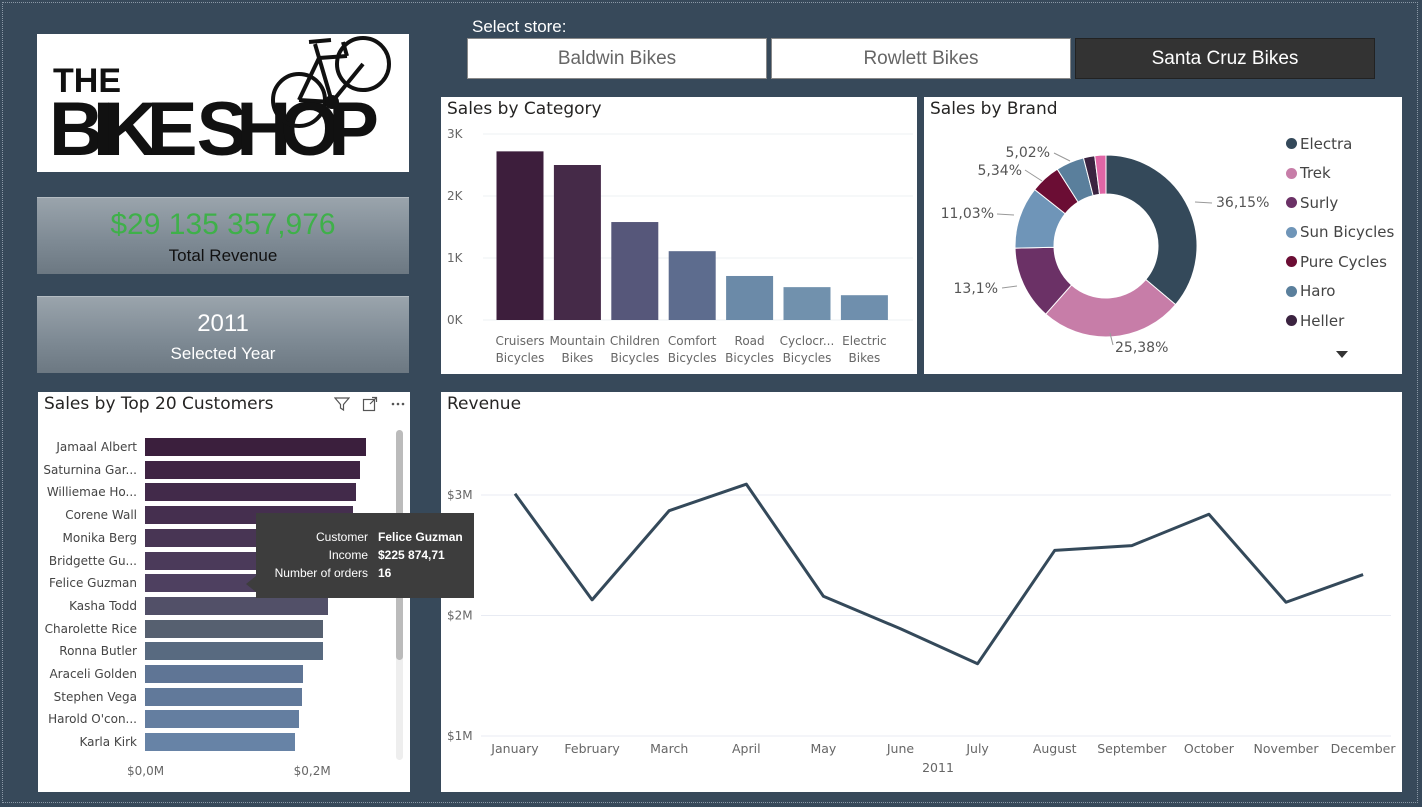 This screenshot has width=1422, height=807. Describe the element at coordinates (108, 742) in the screenshot. I see `customer-name-label: Karla Kirk` at that location.